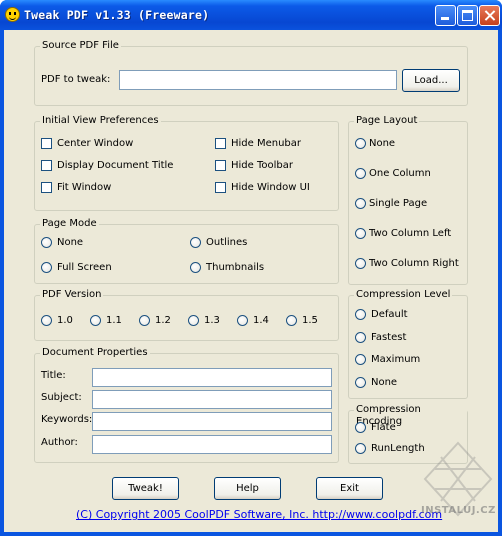  What do you see at coordinates (76, 79) in the screenshot?
I see `pdf-to-tweak-label: PDF to tweak:` at bounding box center [76, 79].